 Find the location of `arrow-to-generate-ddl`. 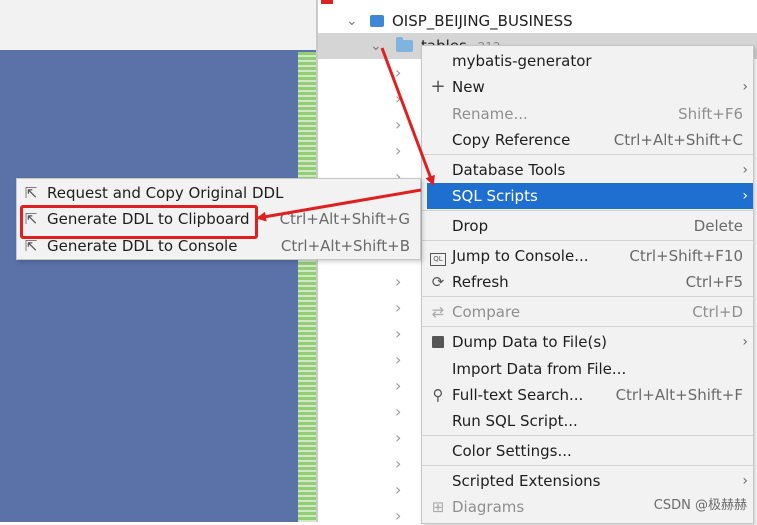

arrow-to-generate-ddl is located at coordinates (339, 205).